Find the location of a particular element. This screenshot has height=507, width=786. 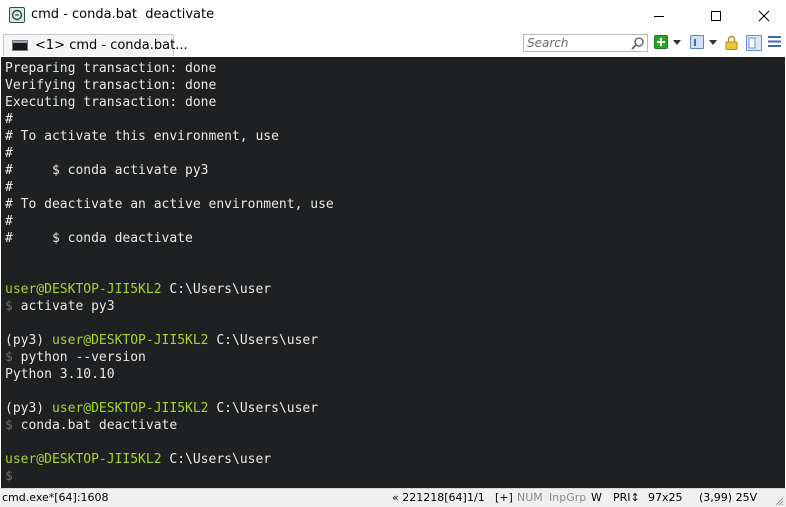

console-line: Python 3.10.10 is located at coordinates (60, 374).